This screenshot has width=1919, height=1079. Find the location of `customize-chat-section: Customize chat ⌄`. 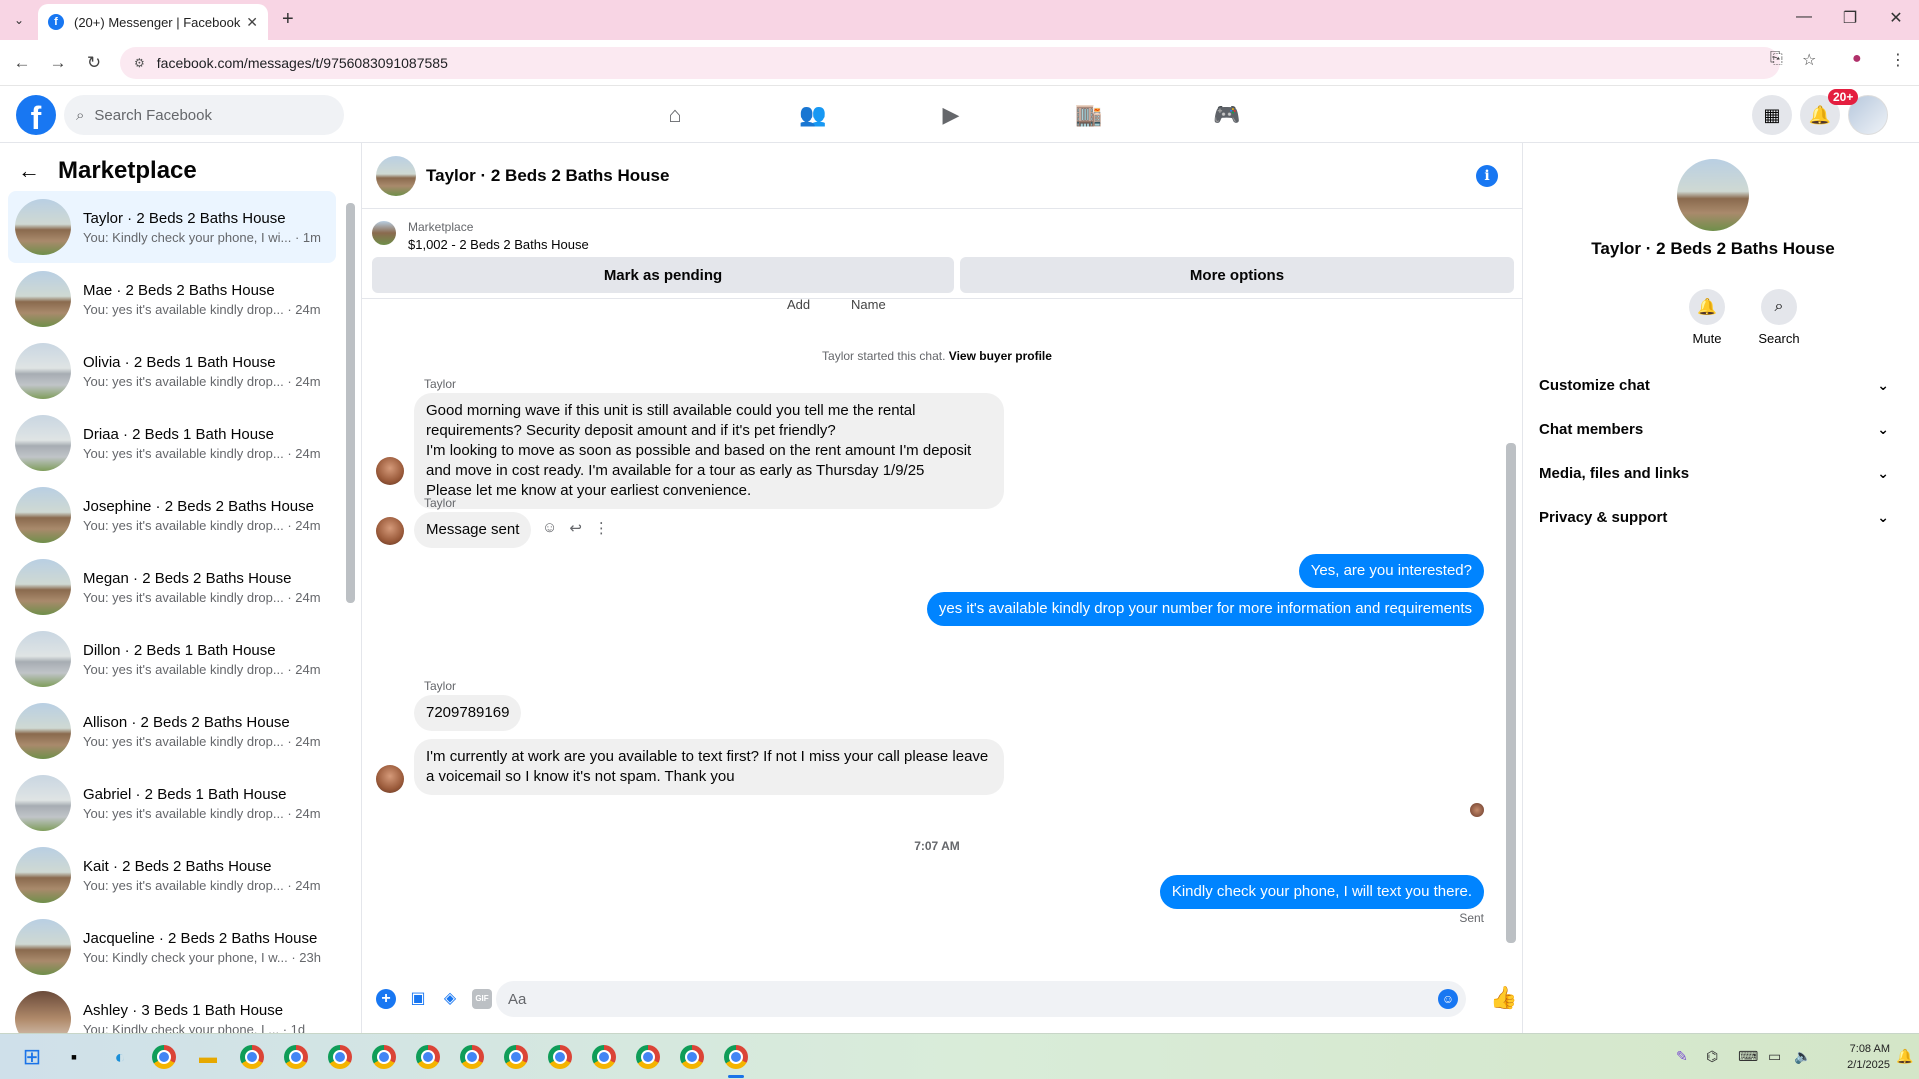

customize-chat-section: Customize chat ⌄ is located at coordinates (1714, 385).